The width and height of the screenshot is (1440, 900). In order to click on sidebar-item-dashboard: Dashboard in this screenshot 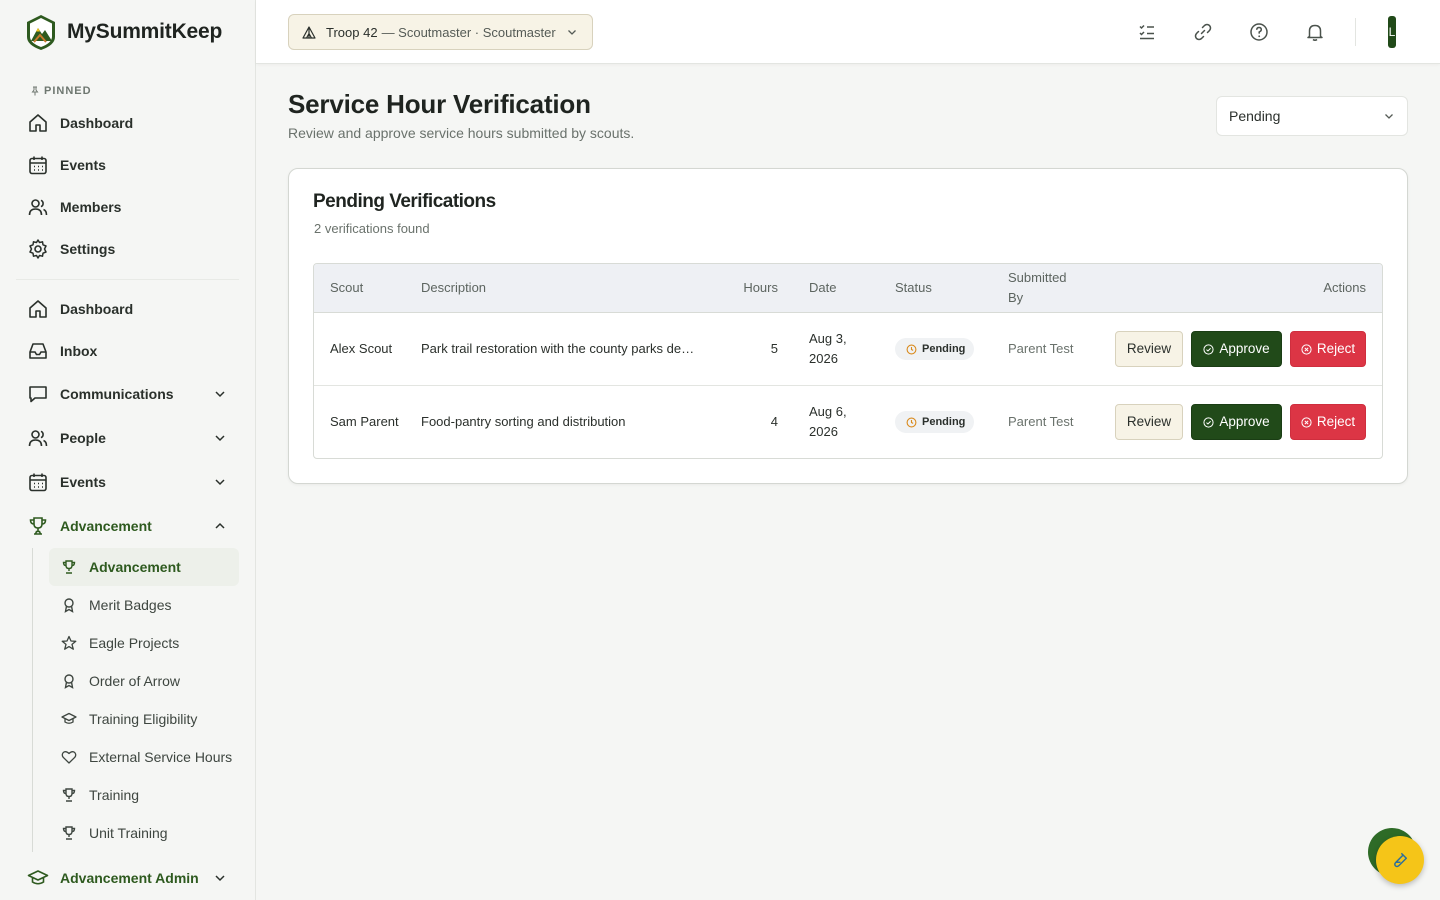, I will do `click(127, 309)`.